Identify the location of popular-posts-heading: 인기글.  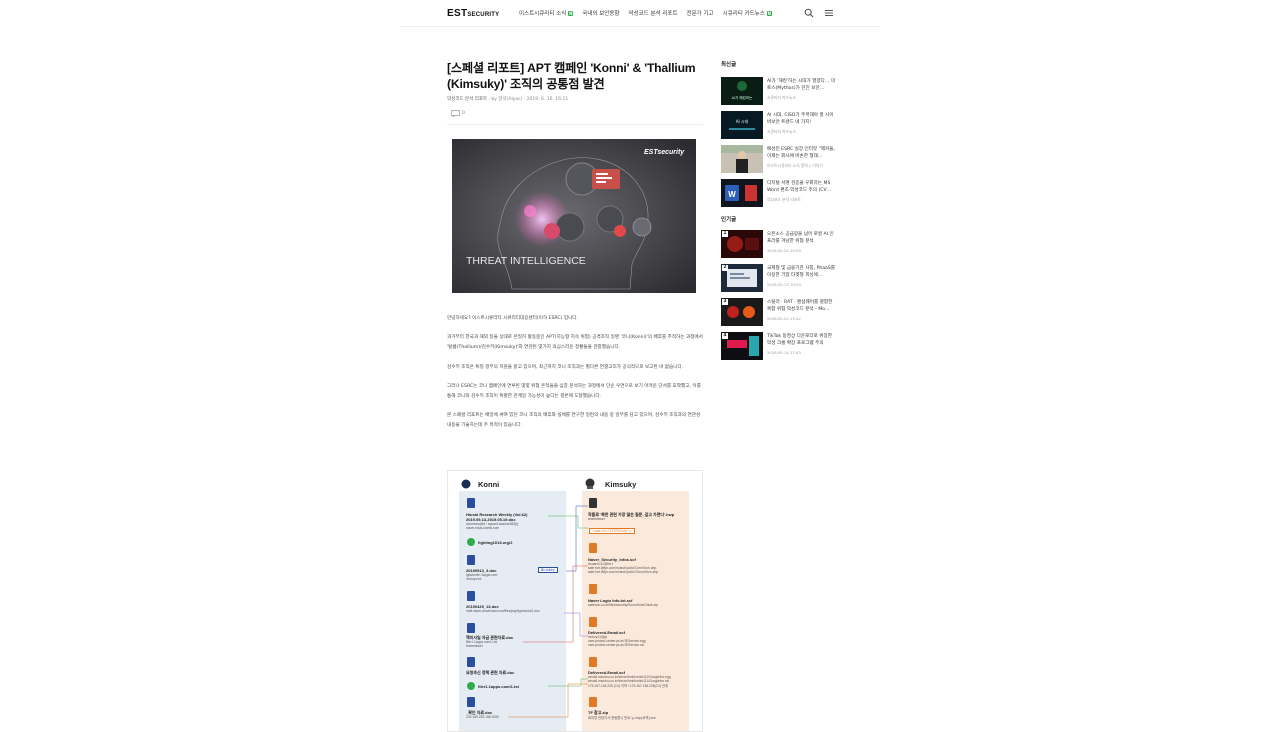
(729, 220).